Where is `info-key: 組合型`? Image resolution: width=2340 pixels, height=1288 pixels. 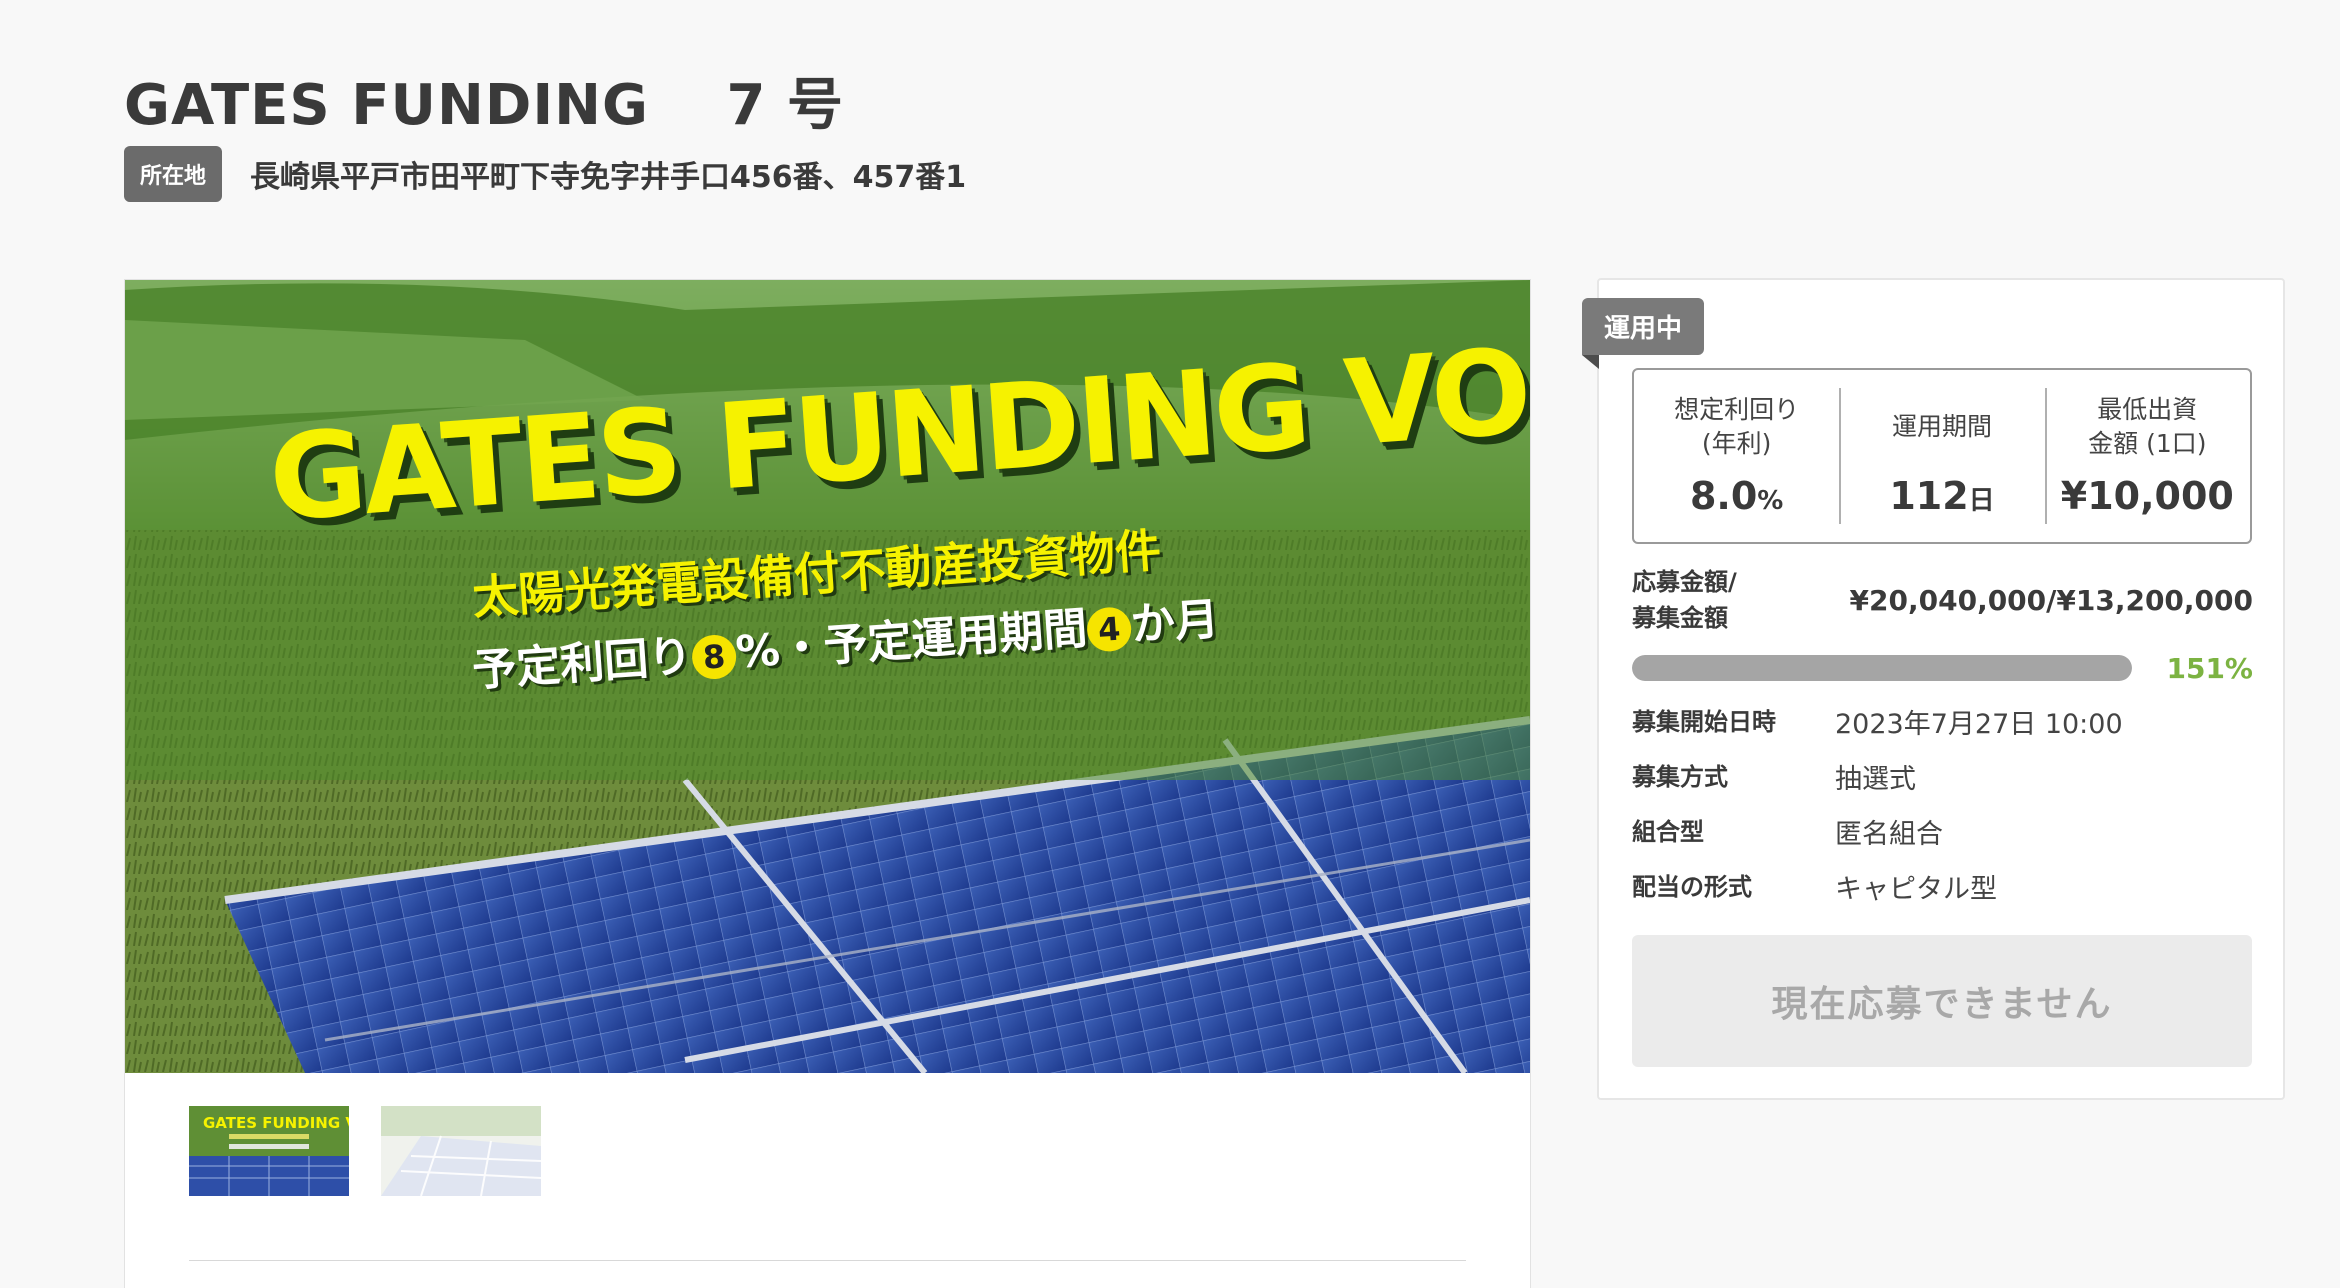
info-key: 組合型 is located at coordinates (1668, 832).